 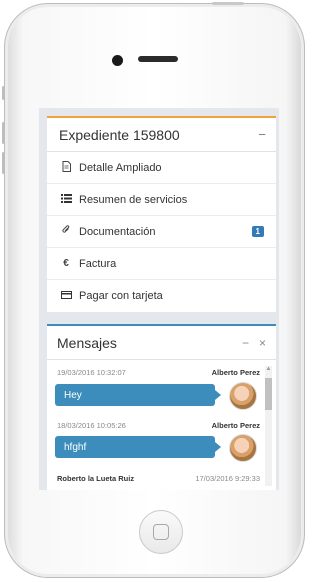 I want to click on panel-tools: − ×, so click(x=254, y=343).